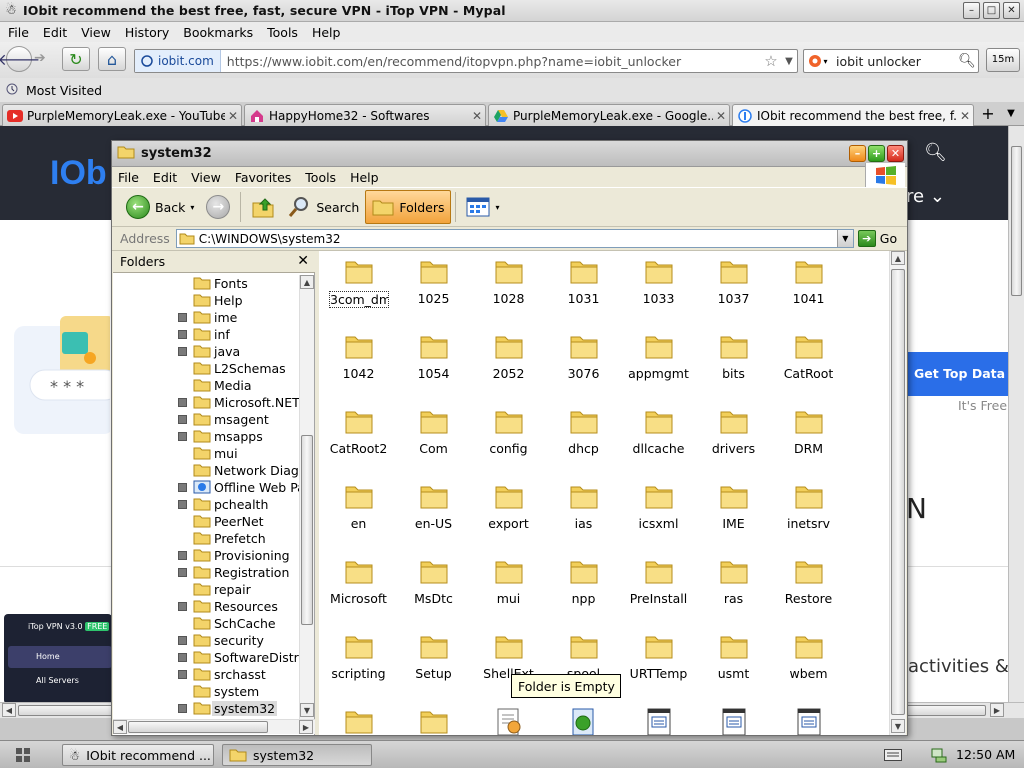 Image resolution: width=1024 pixels, height=768 pixels. What do you see at coordinates (320, 177) in the screenshot?
I see `explorer-menu-tools: Tools` at bounding box center [320, 177].